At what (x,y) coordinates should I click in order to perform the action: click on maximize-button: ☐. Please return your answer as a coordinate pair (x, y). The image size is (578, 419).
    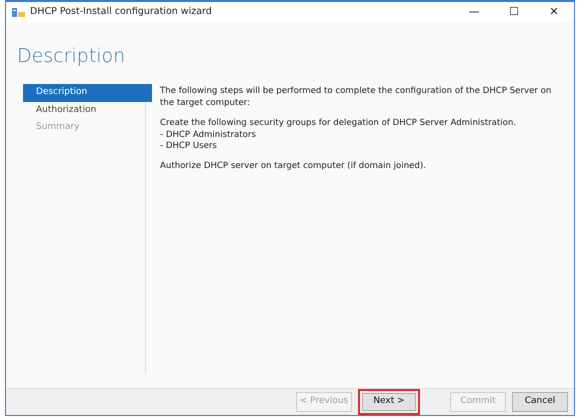
    Looking at the image, I should click on (514, 12).